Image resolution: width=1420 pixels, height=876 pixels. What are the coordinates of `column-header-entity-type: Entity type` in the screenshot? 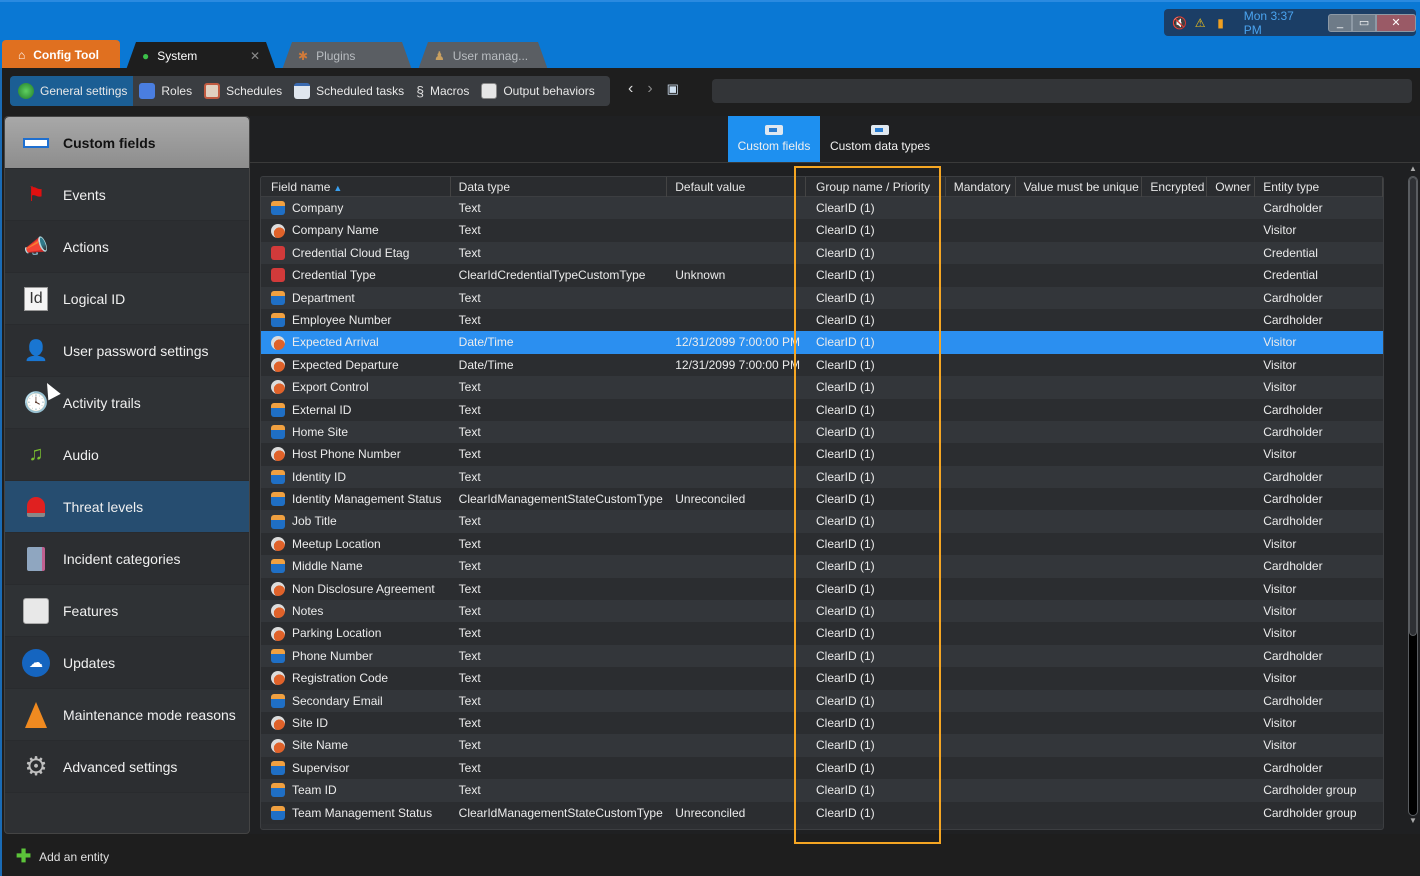 It's located at (1319, 187).